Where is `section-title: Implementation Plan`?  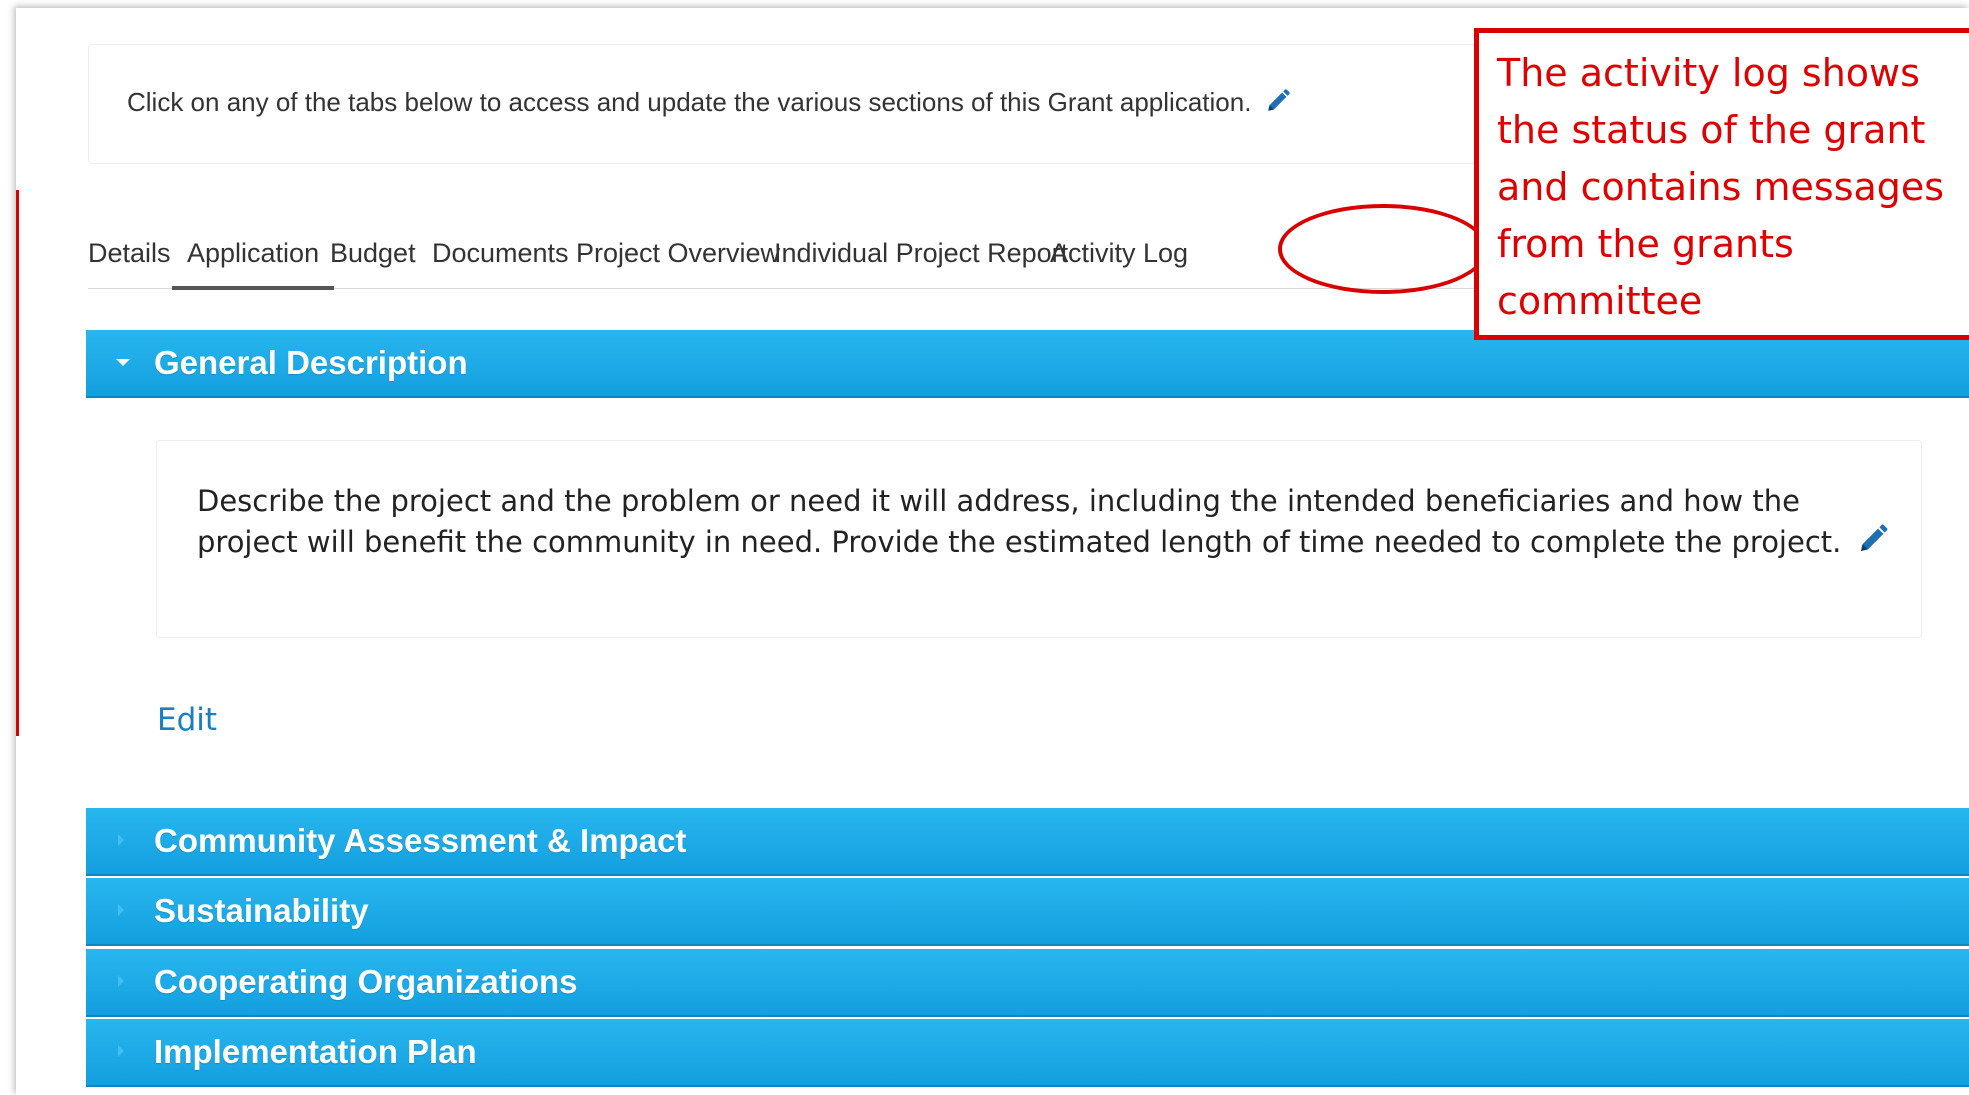
section-title: Implementation Plan is located at coordinates (315, 1051).